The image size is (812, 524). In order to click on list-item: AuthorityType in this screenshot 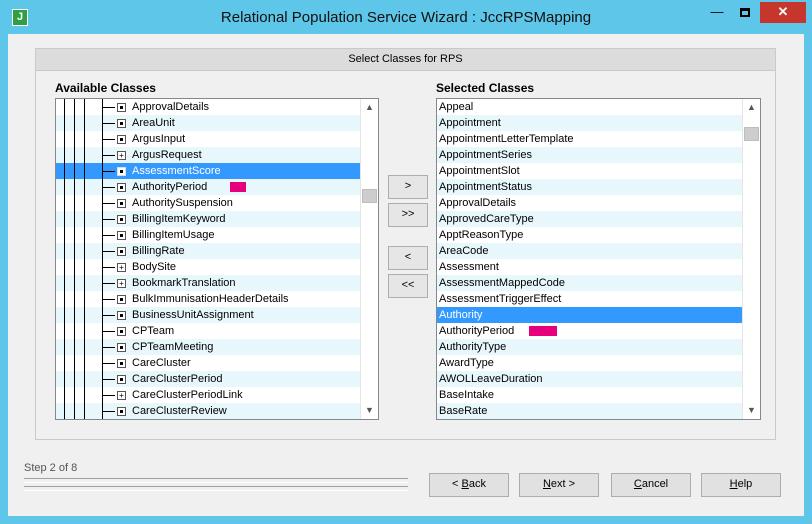, I will do `click(589, 347)`.